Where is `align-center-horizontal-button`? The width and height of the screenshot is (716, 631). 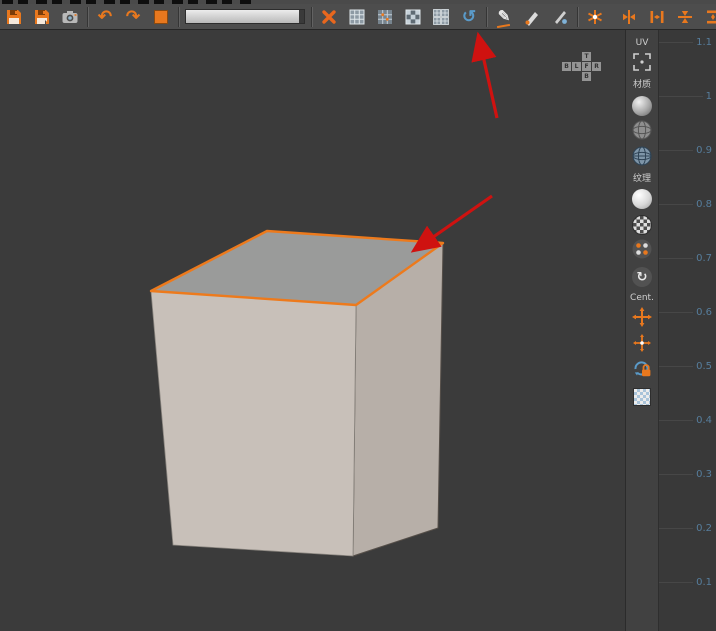
align-center-horizontal-button is located at coordinates (629, 17).